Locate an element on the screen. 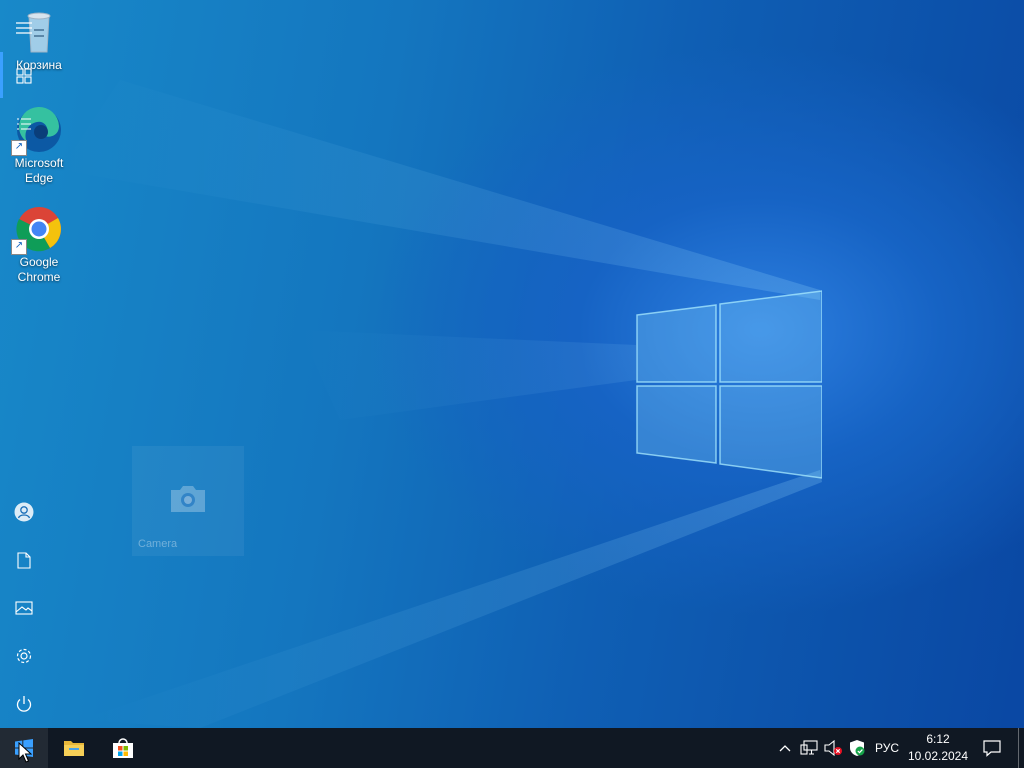 The image size is (1024, 768). start-menu-rail is located at coordinates (24, 364).